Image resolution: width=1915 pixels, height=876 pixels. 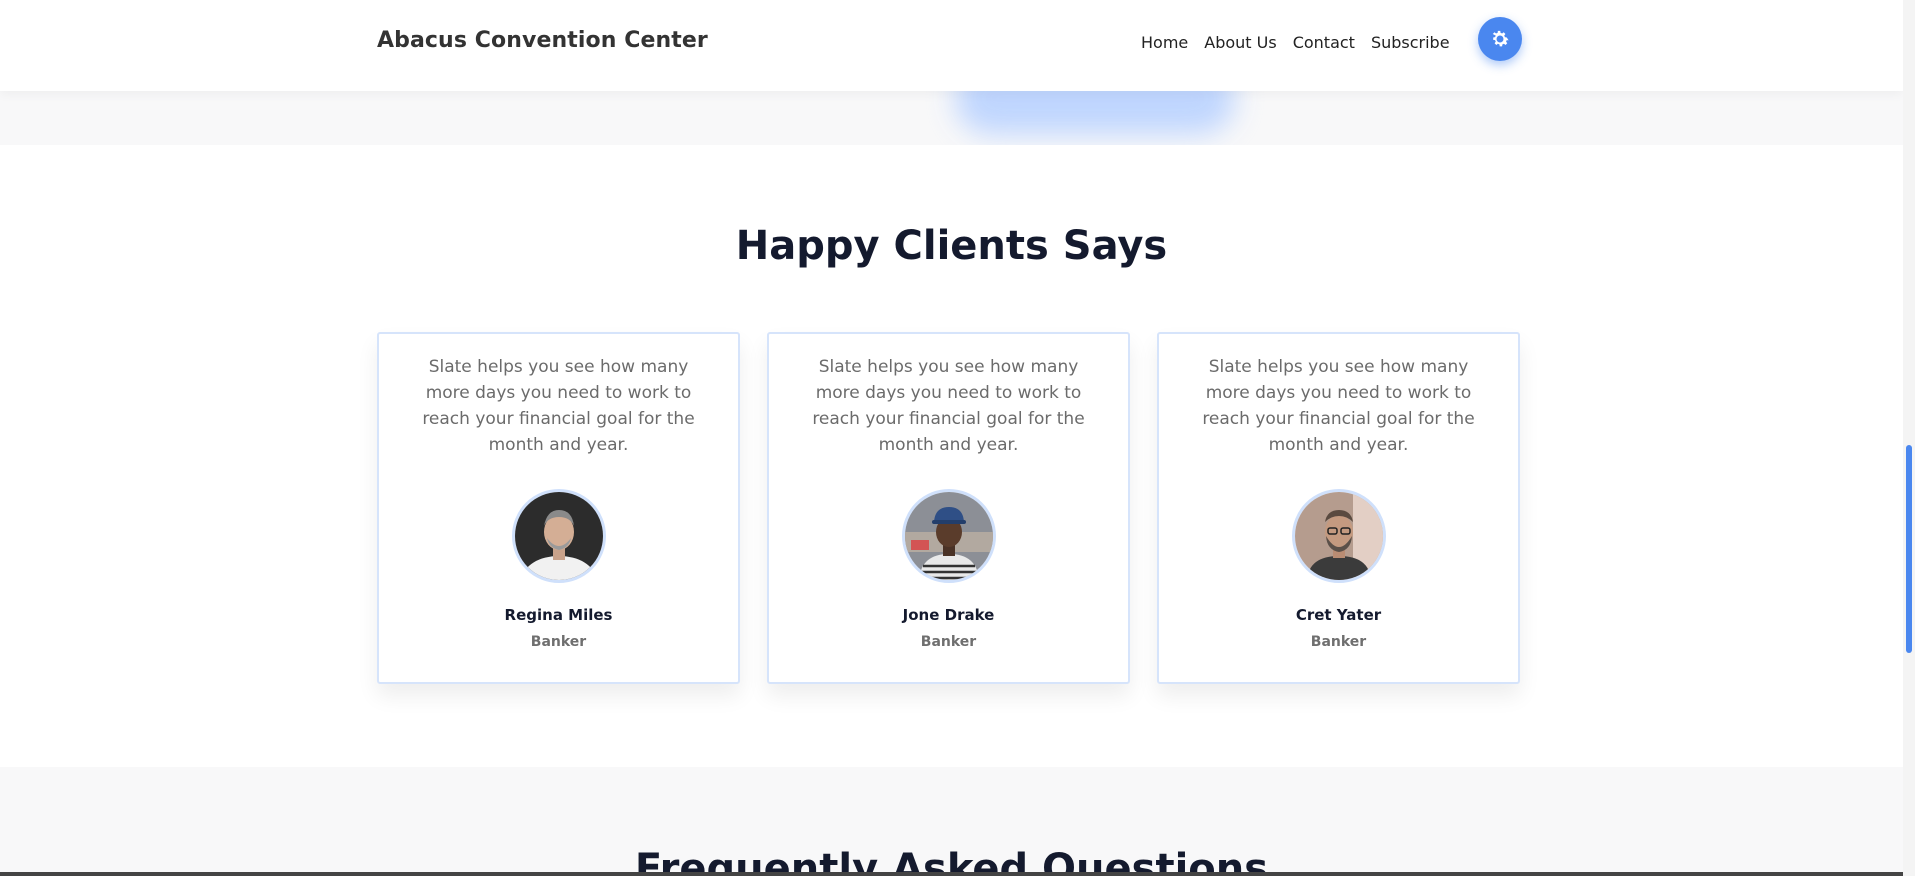 I want to click on main-nav: Home About Us Contact Subscribe, so click(x=1295, y=42).